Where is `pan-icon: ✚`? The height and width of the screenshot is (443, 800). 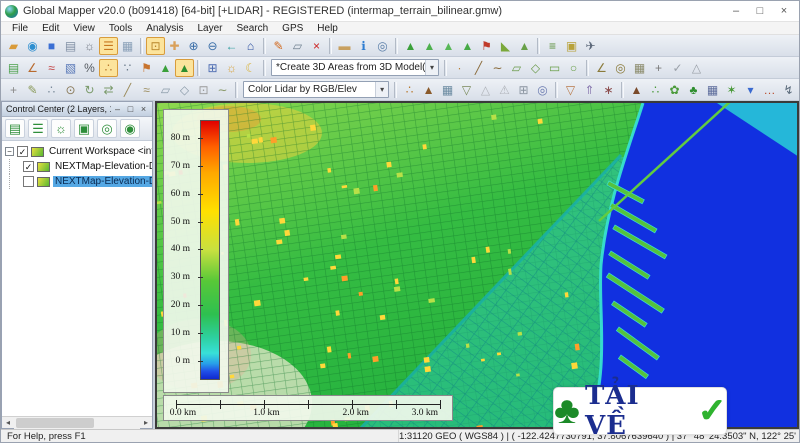
pan-icon: ✚ is located at coordinates (174, 46).